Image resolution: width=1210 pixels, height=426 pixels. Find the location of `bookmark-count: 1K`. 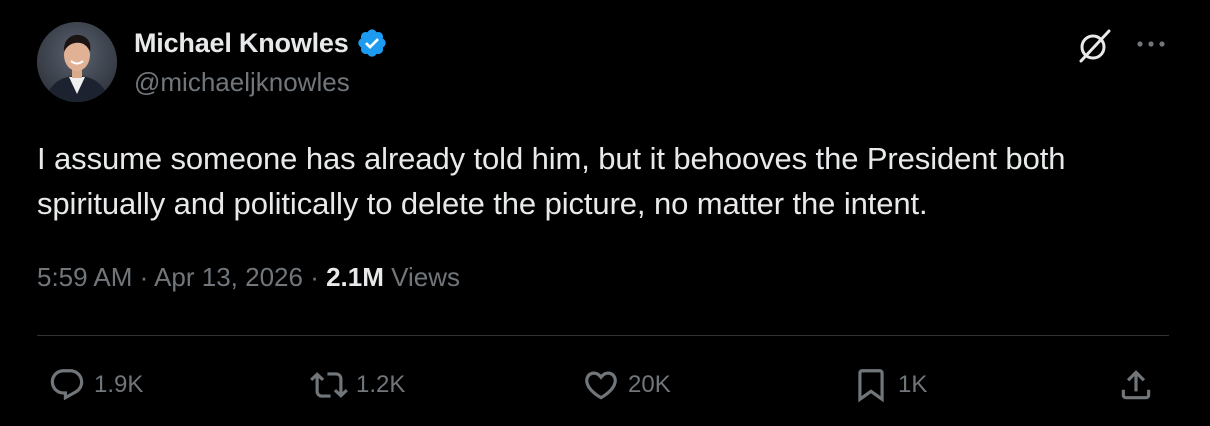

bookmark-count: 1K is located at coordinates (913, 384).